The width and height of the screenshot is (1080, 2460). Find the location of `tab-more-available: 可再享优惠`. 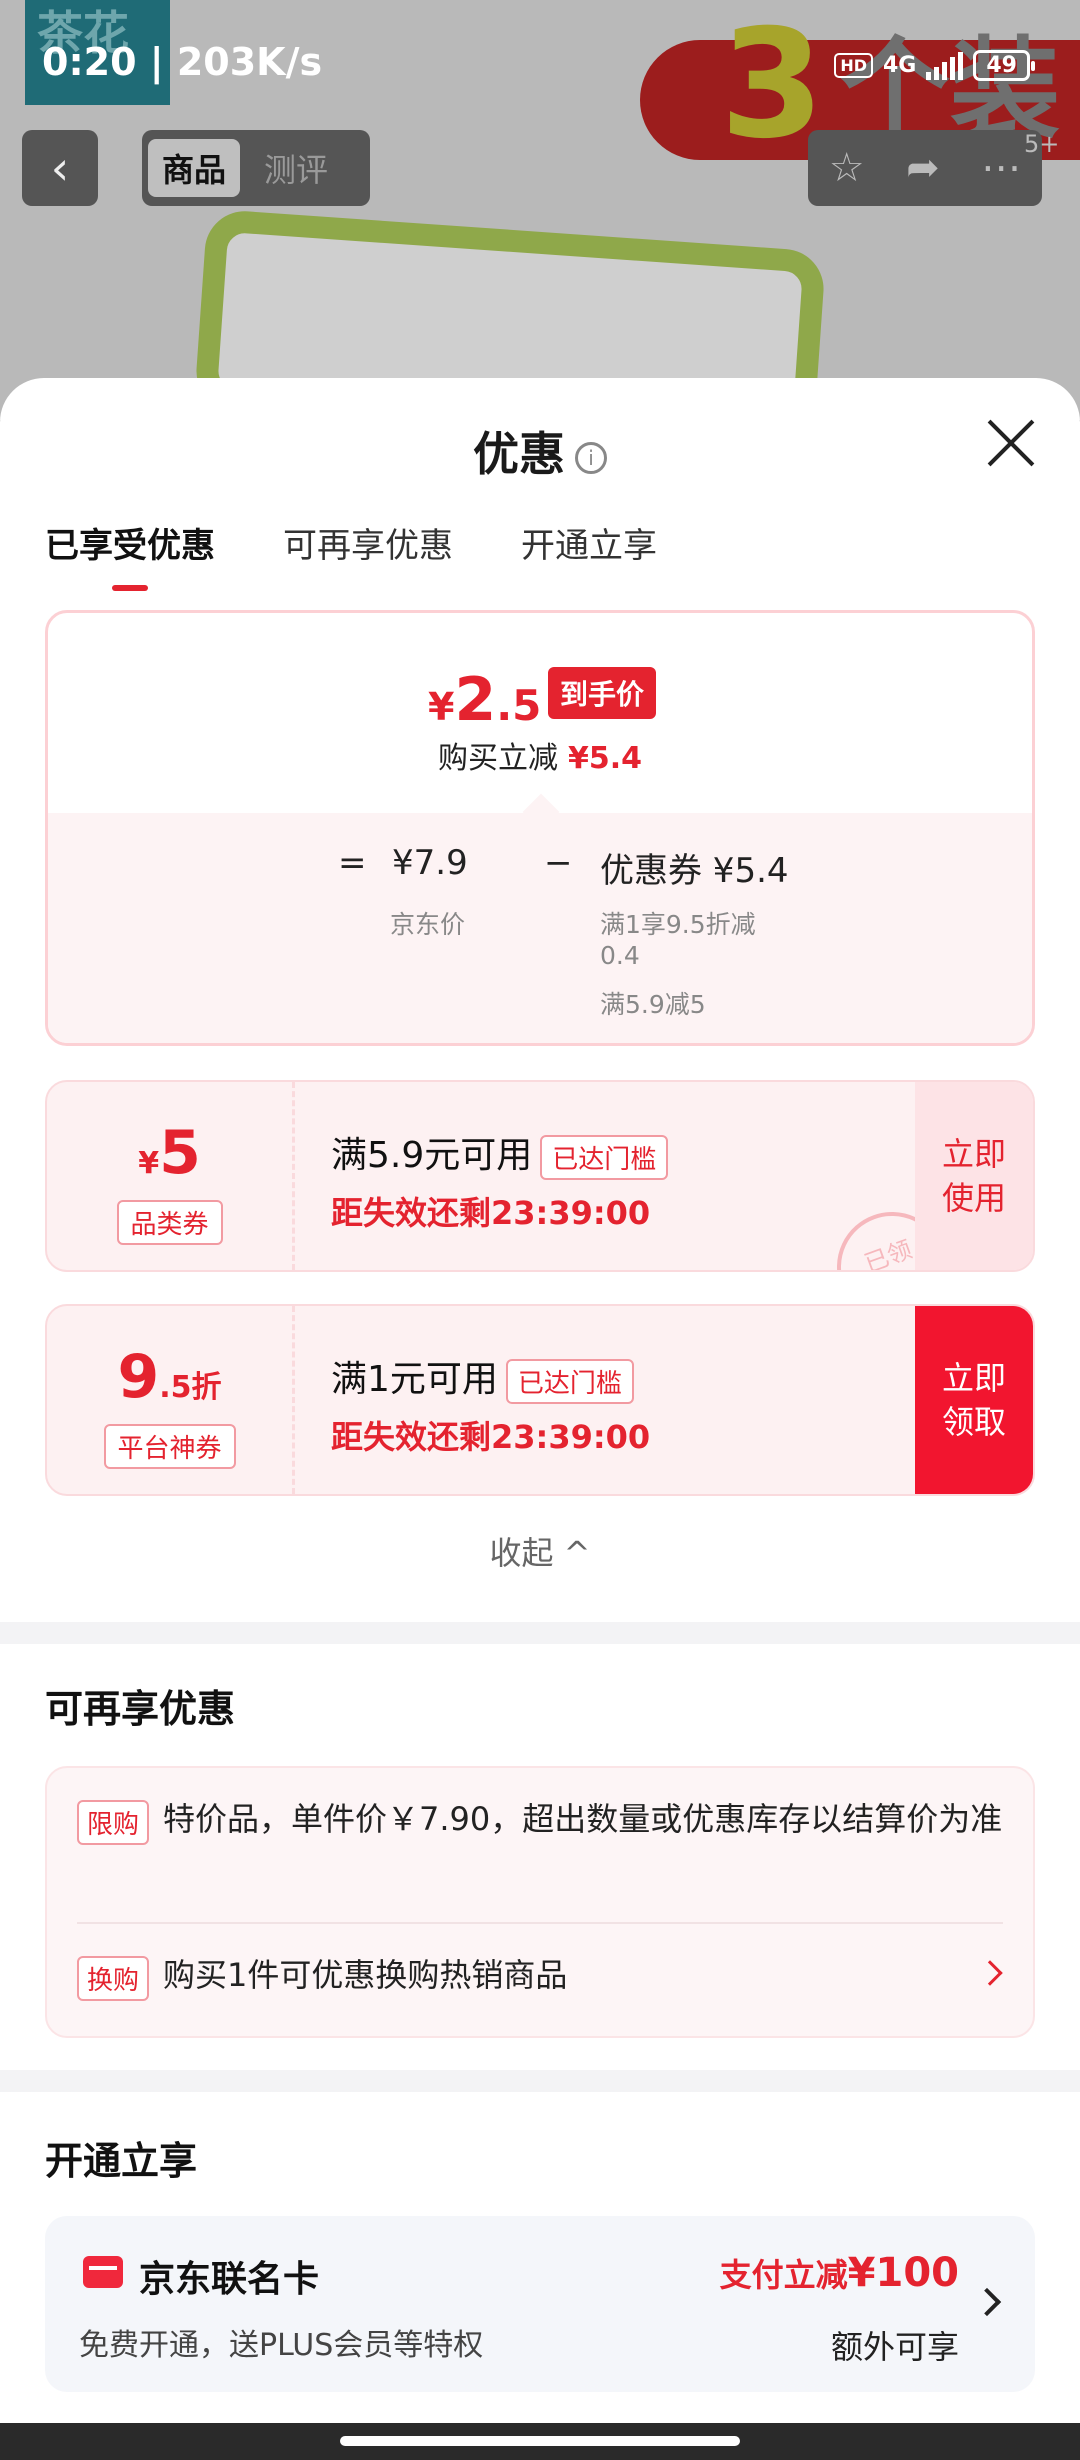

tab-more-available: 可再享优惠 is located at coordinates (368, 554).